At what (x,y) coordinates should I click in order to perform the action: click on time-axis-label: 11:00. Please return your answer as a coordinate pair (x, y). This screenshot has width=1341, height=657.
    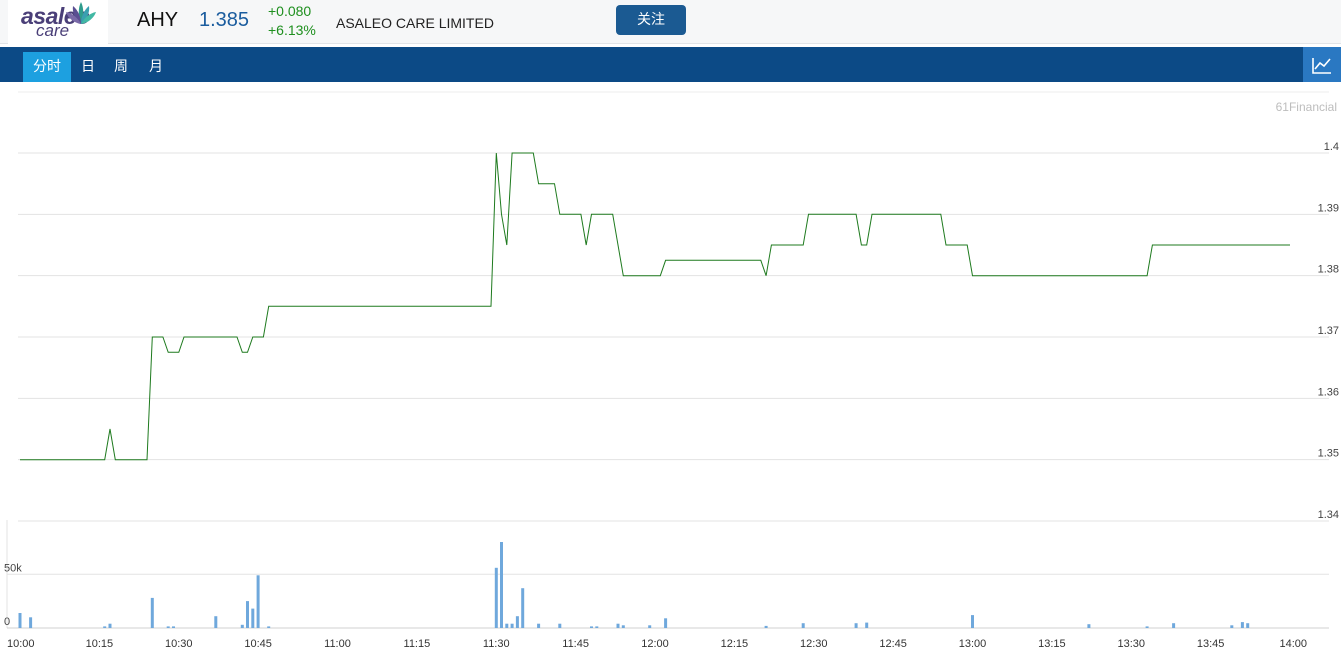
    Looking at the image, I should click on (337, 644).